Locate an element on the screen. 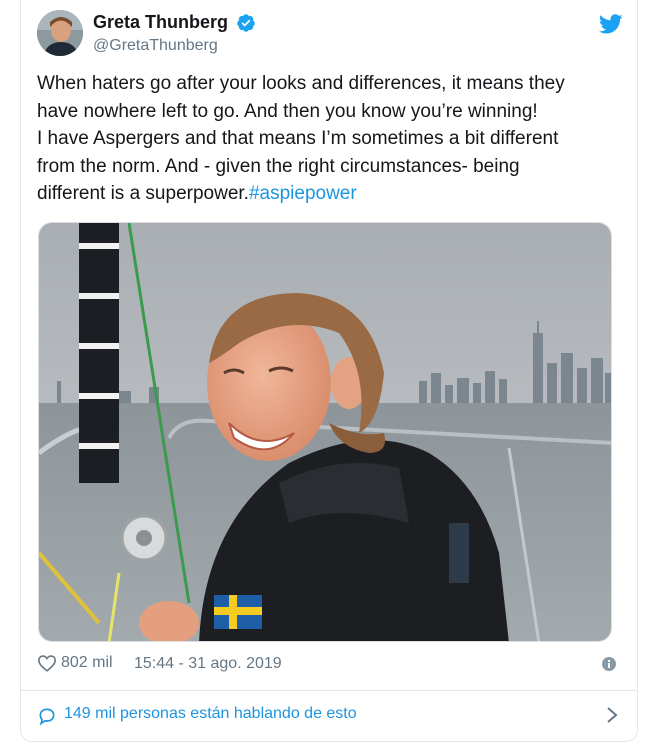 The width and height of the screenshot is (663, 750). author-handle: @GretaThunberg is located at coordinates (174, 46).